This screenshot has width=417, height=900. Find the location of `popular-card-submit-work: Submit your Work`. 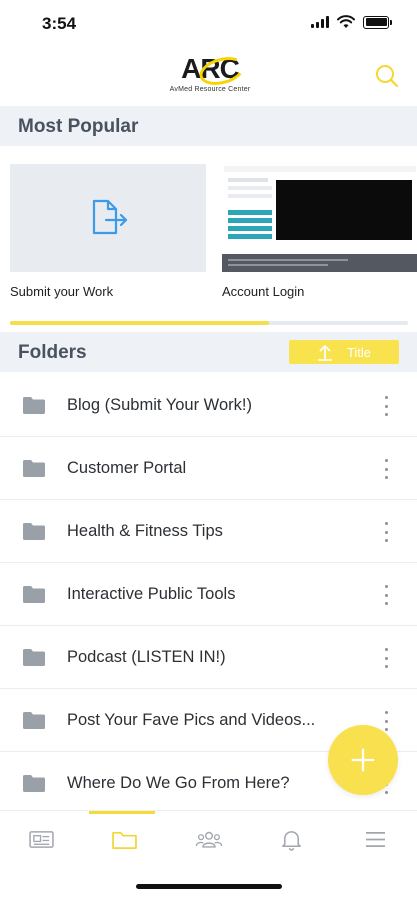

popular-card-submit-work: Submit your Work is located at coordinates (108, 231).